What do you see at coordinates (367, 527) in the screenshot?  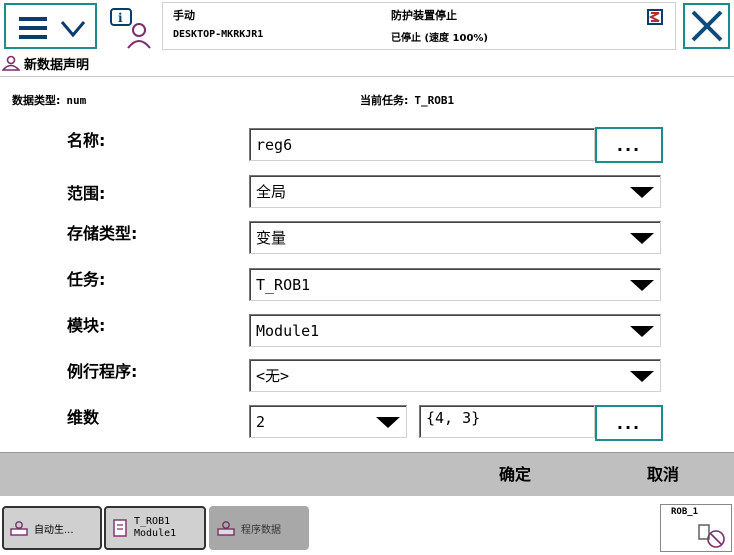 I see `taskbar: 自动生... T_ROB1 Module1 程序数据` at bounding box center [367, 527].